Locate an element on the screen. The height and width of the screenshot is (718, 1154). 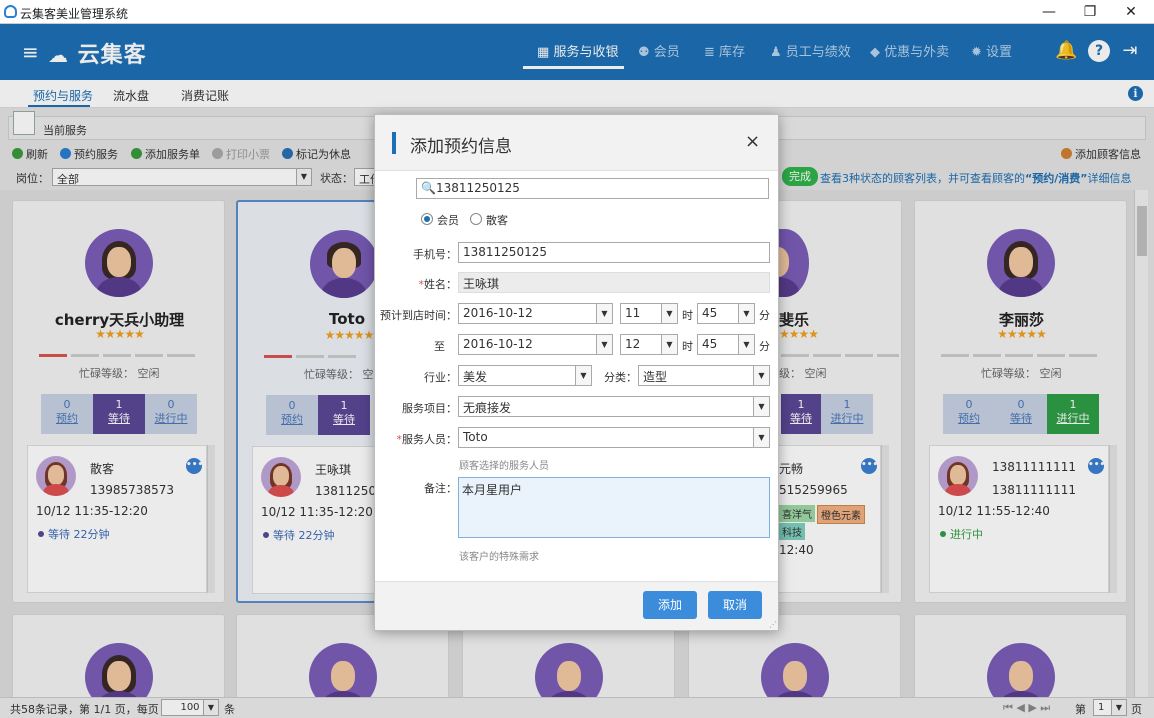
name-input: 王咏琪 is located at coordinates (614, 282).